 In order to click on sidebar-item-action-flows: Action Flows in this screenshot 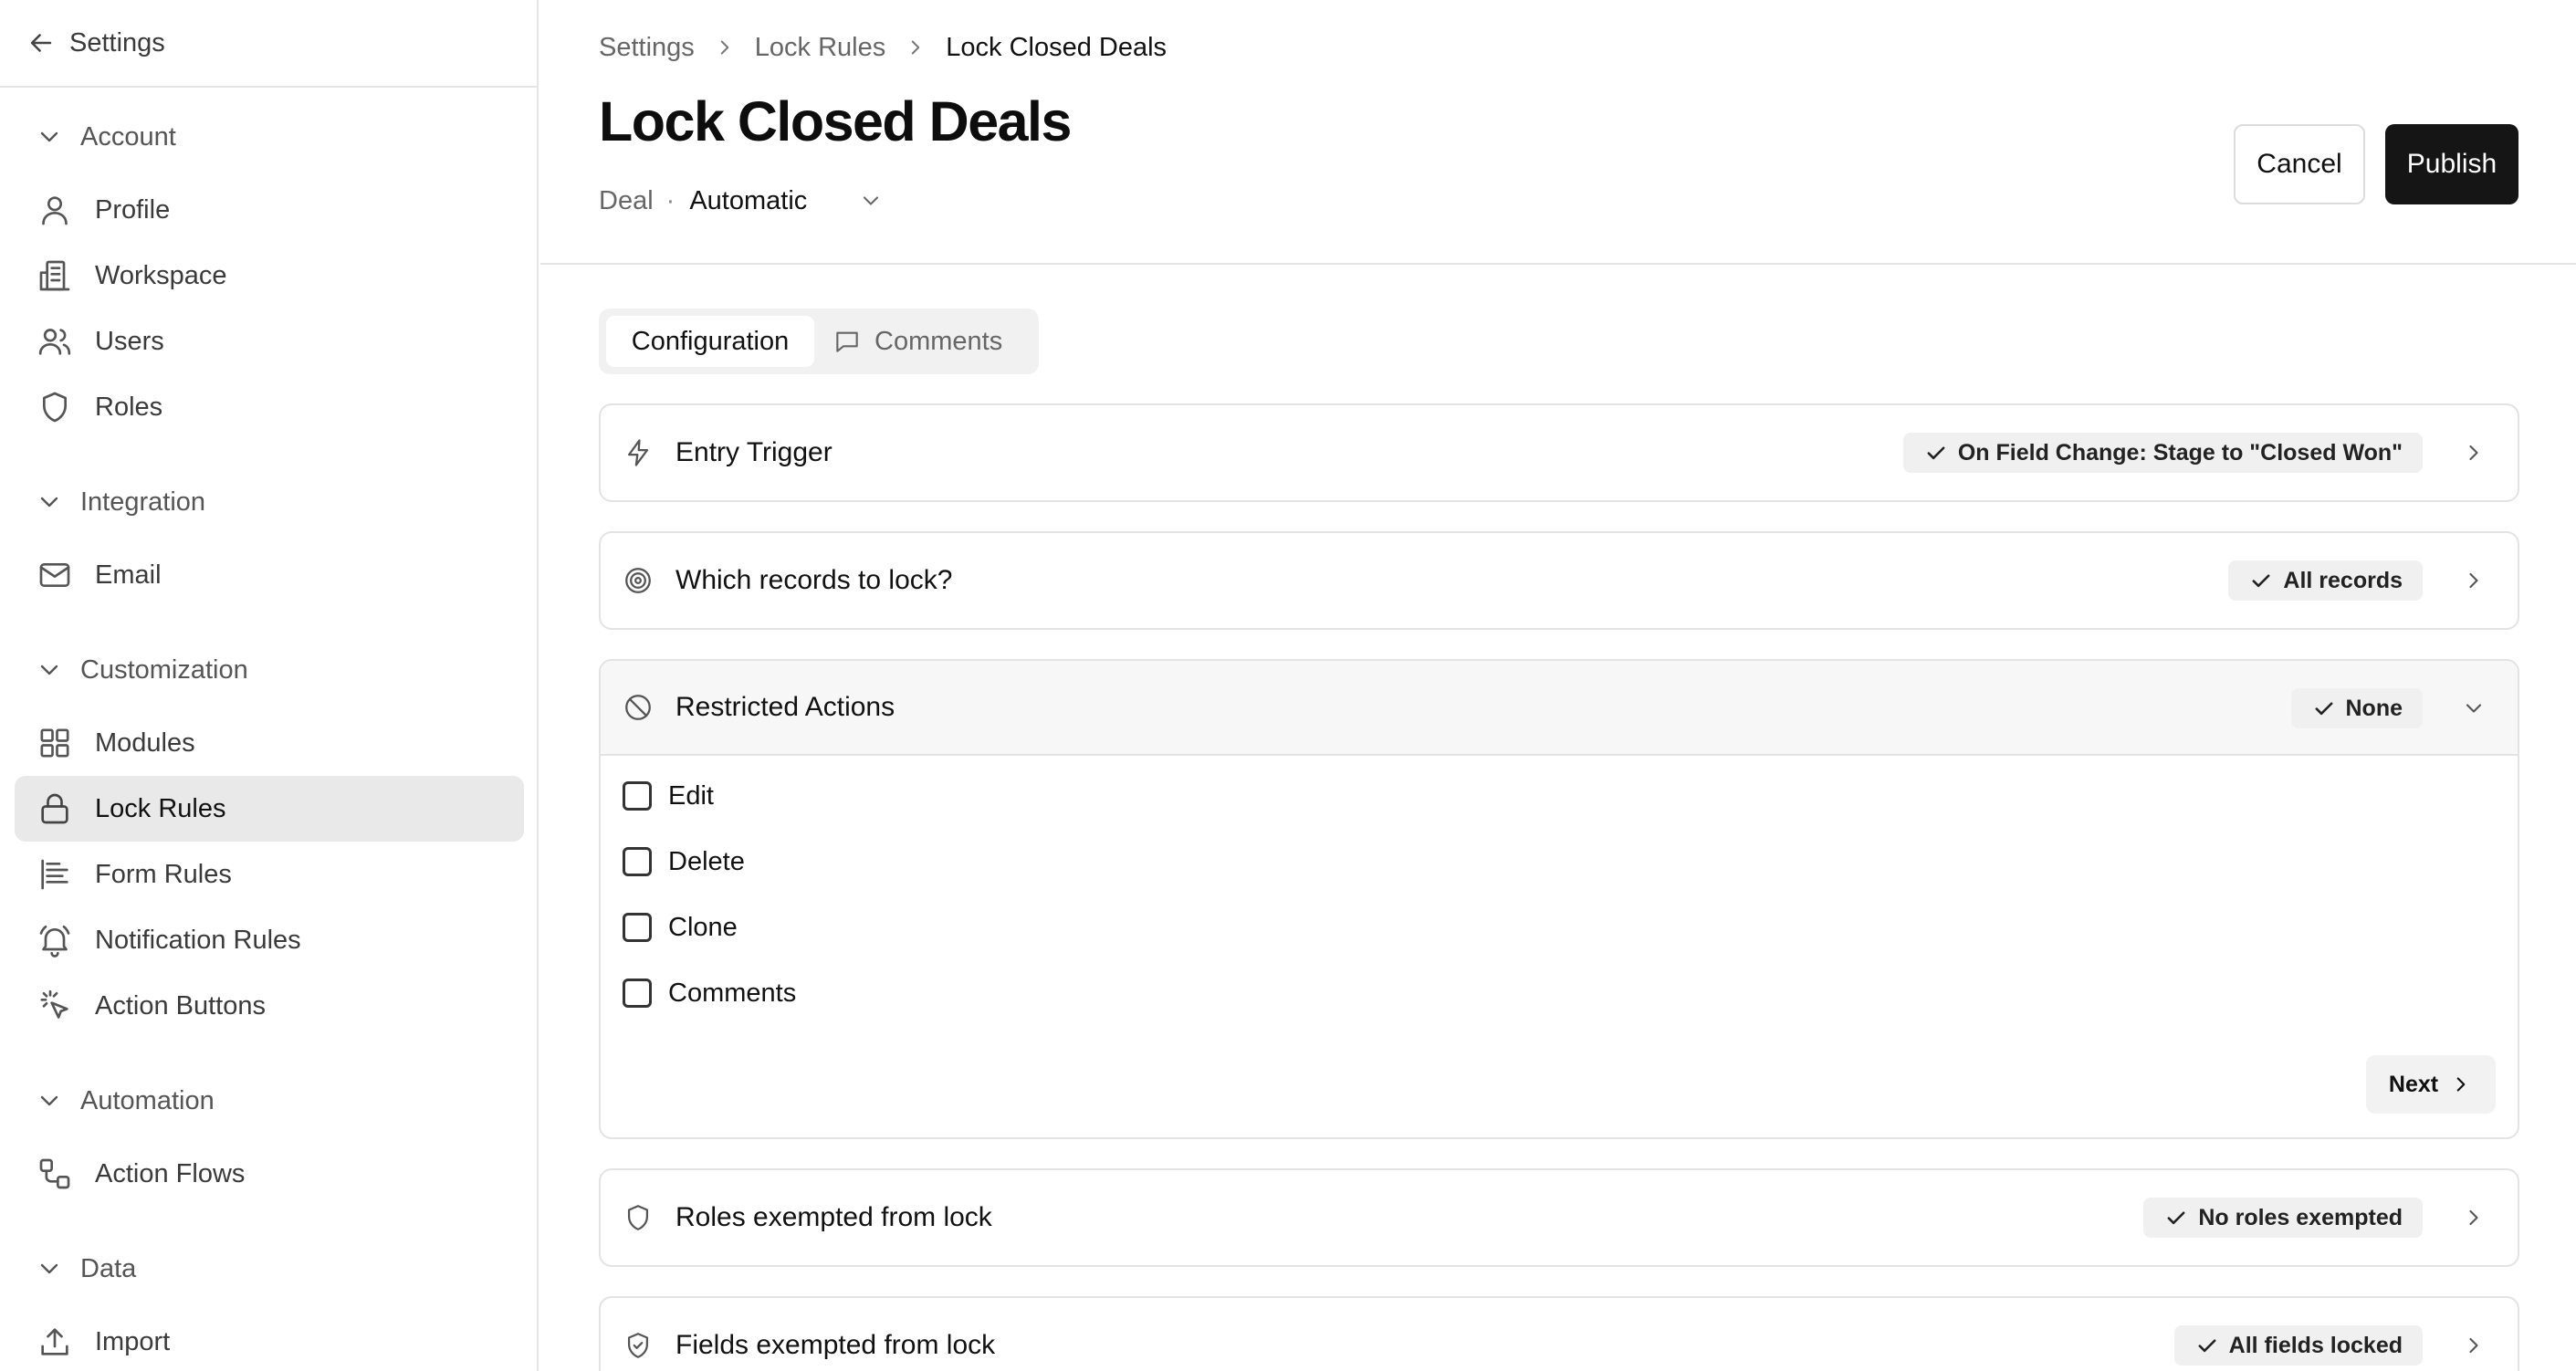, I will do `click(269, 1174)`.